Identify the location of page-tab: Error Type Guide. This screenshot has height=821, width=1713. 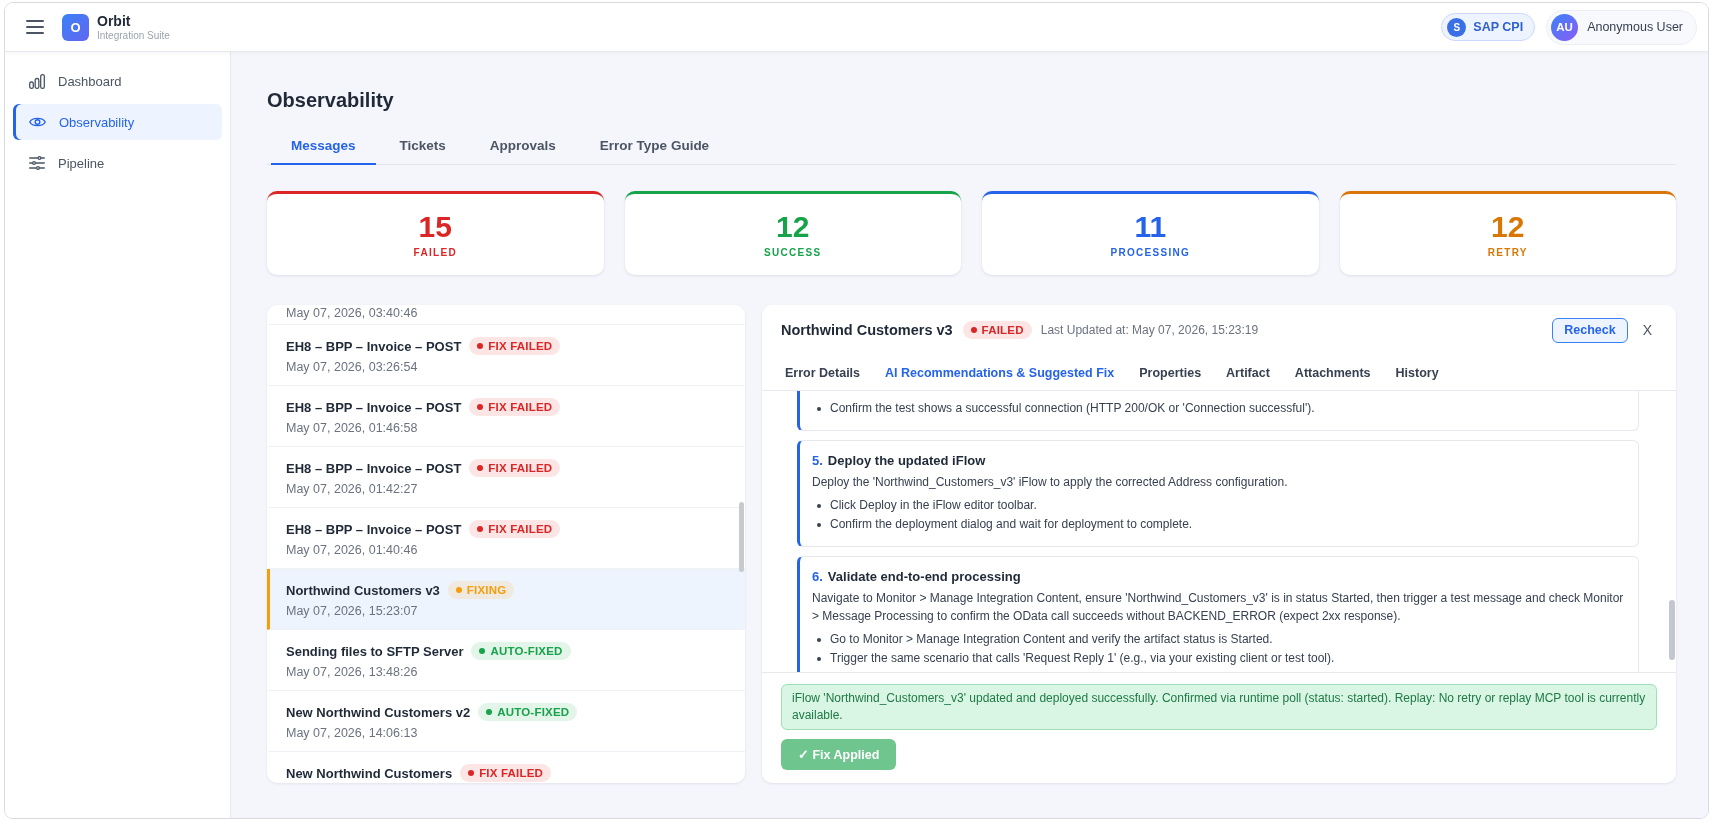
(654, 146).